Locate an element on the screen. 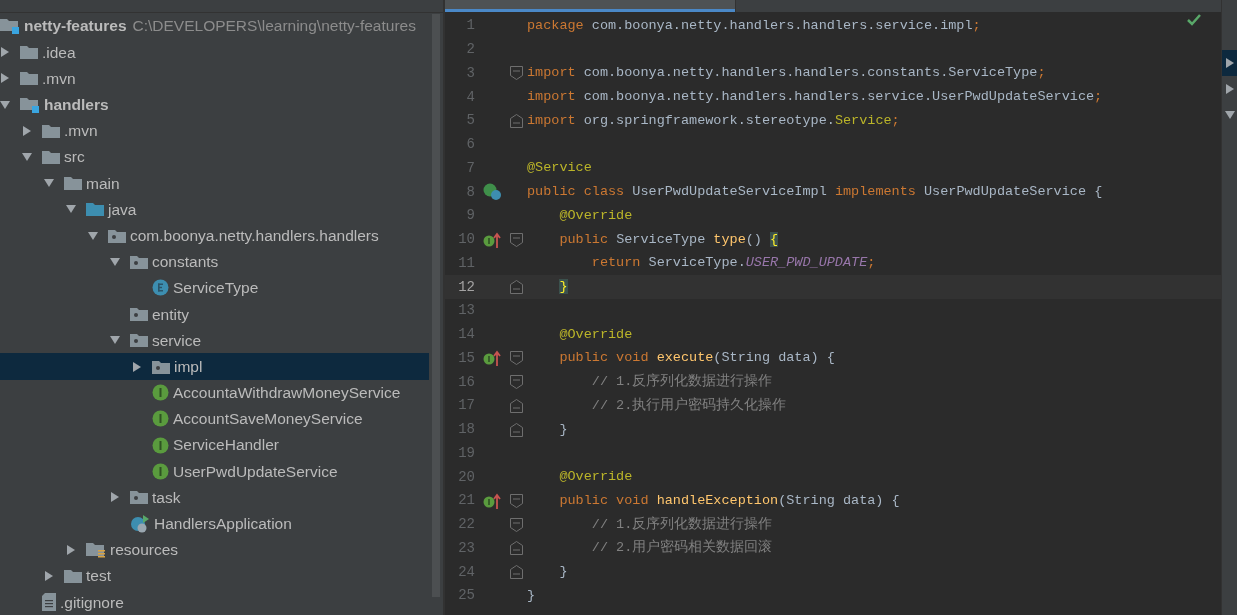  tree-item: com.boonya.netty.handlers.handlers is located at coordinates (214, 235).